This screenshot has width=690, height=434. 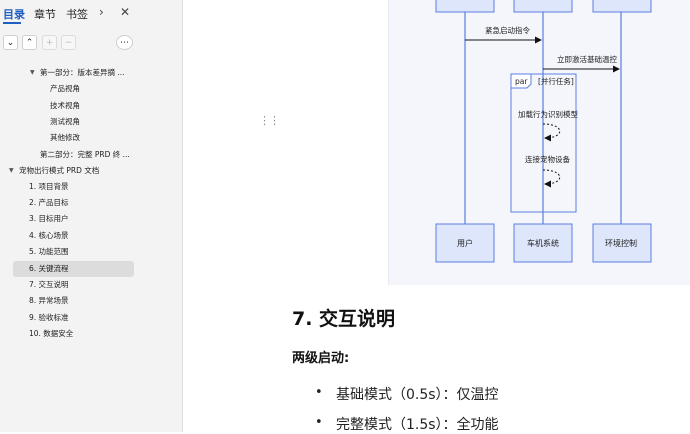 I want to click on sidebar-tabs: 目录 章节 书签 › ✕, so click(x=91, y=13).